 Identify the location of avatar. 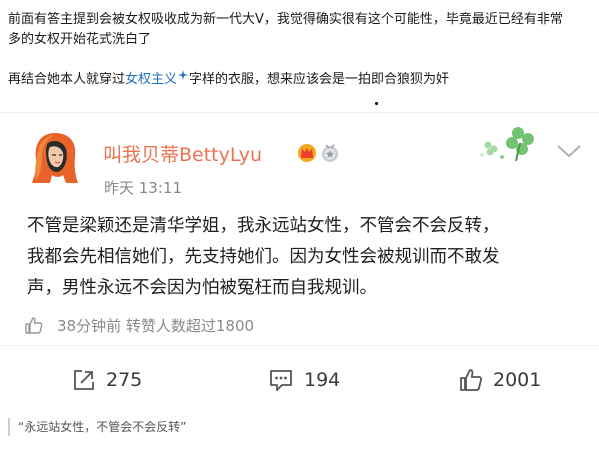
(55, 158).